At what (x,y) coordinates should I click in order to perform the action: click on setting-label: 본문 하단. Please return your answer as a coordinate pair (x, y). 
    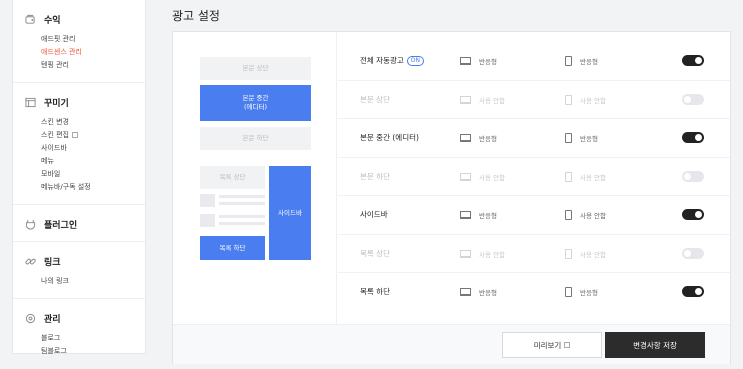
    Looking at the image, I should click on (375, 176).